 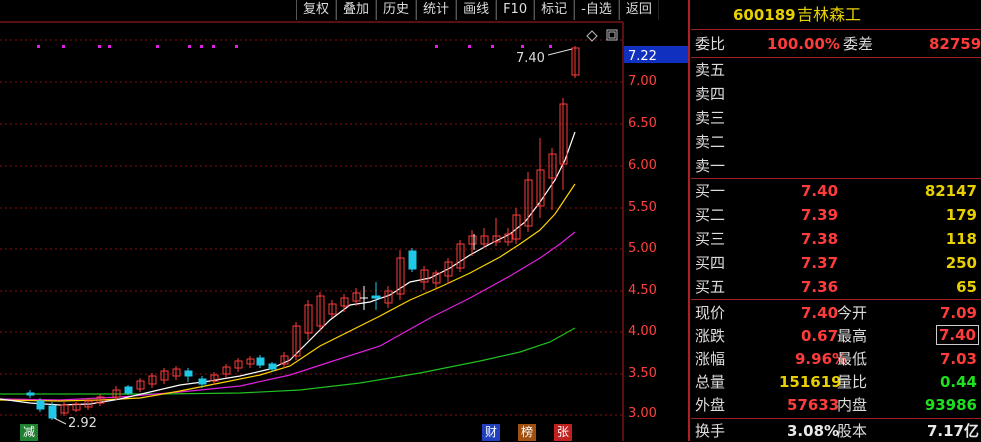 I want to click on stat-row-pct: 涨幅 9.96% 最低 7.03, so click(x=836, y=359).